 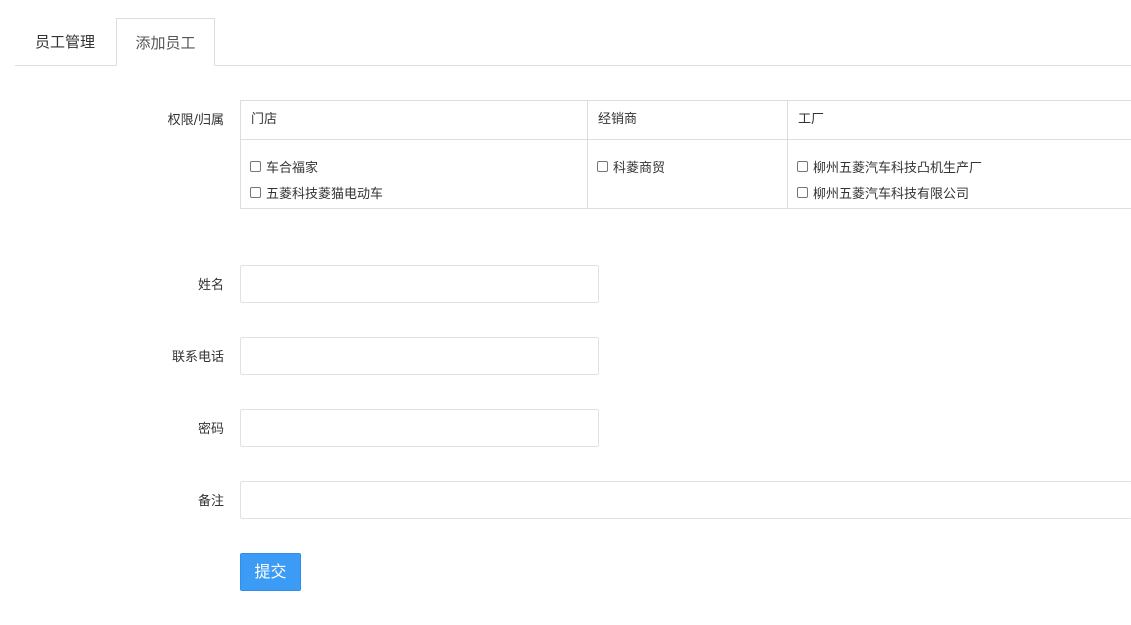 What do you see at coordinates (419, 356) in the screenshot?
I see `phone-input` at bounding box center [419, 356].